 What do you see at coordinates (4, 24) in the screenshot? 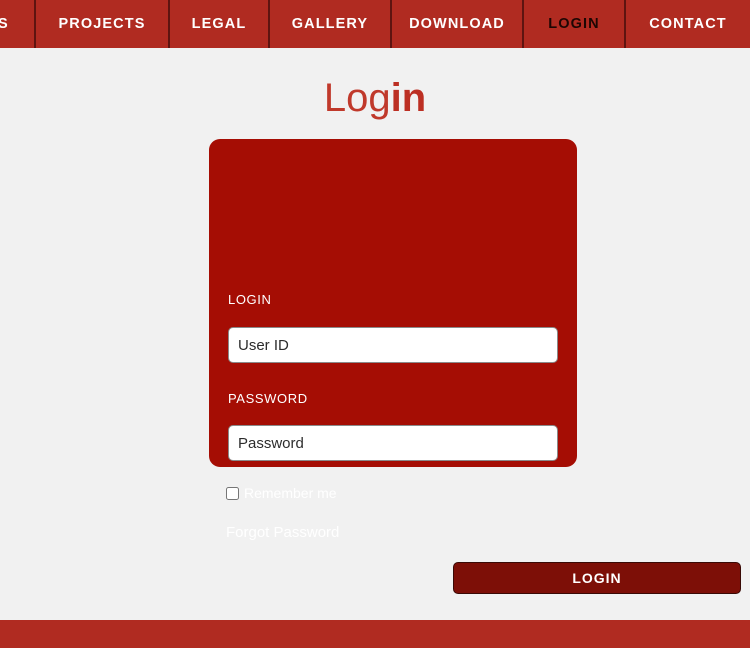
I see `nav-item-label: S` at bounding box center [4, 24].